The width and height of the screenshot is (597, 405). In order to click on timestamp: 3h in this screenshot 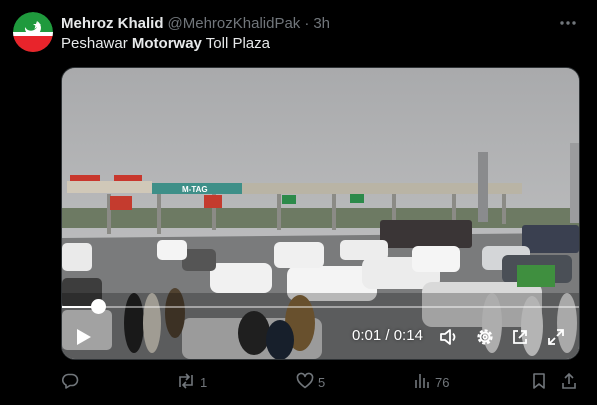, I will do `click(321, 23)`.